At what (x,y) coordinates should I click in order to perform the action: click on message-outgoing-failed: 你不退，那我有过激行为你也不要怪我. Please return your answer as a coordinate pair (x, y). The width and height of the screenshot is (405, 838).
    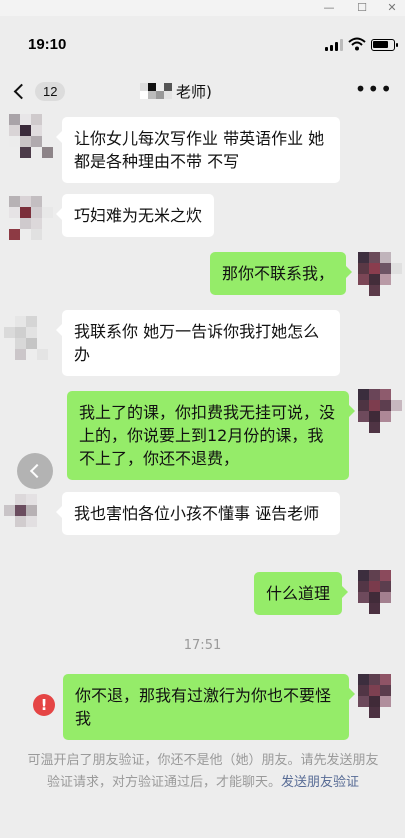
    Looking at the image, I should click on (209, 707).